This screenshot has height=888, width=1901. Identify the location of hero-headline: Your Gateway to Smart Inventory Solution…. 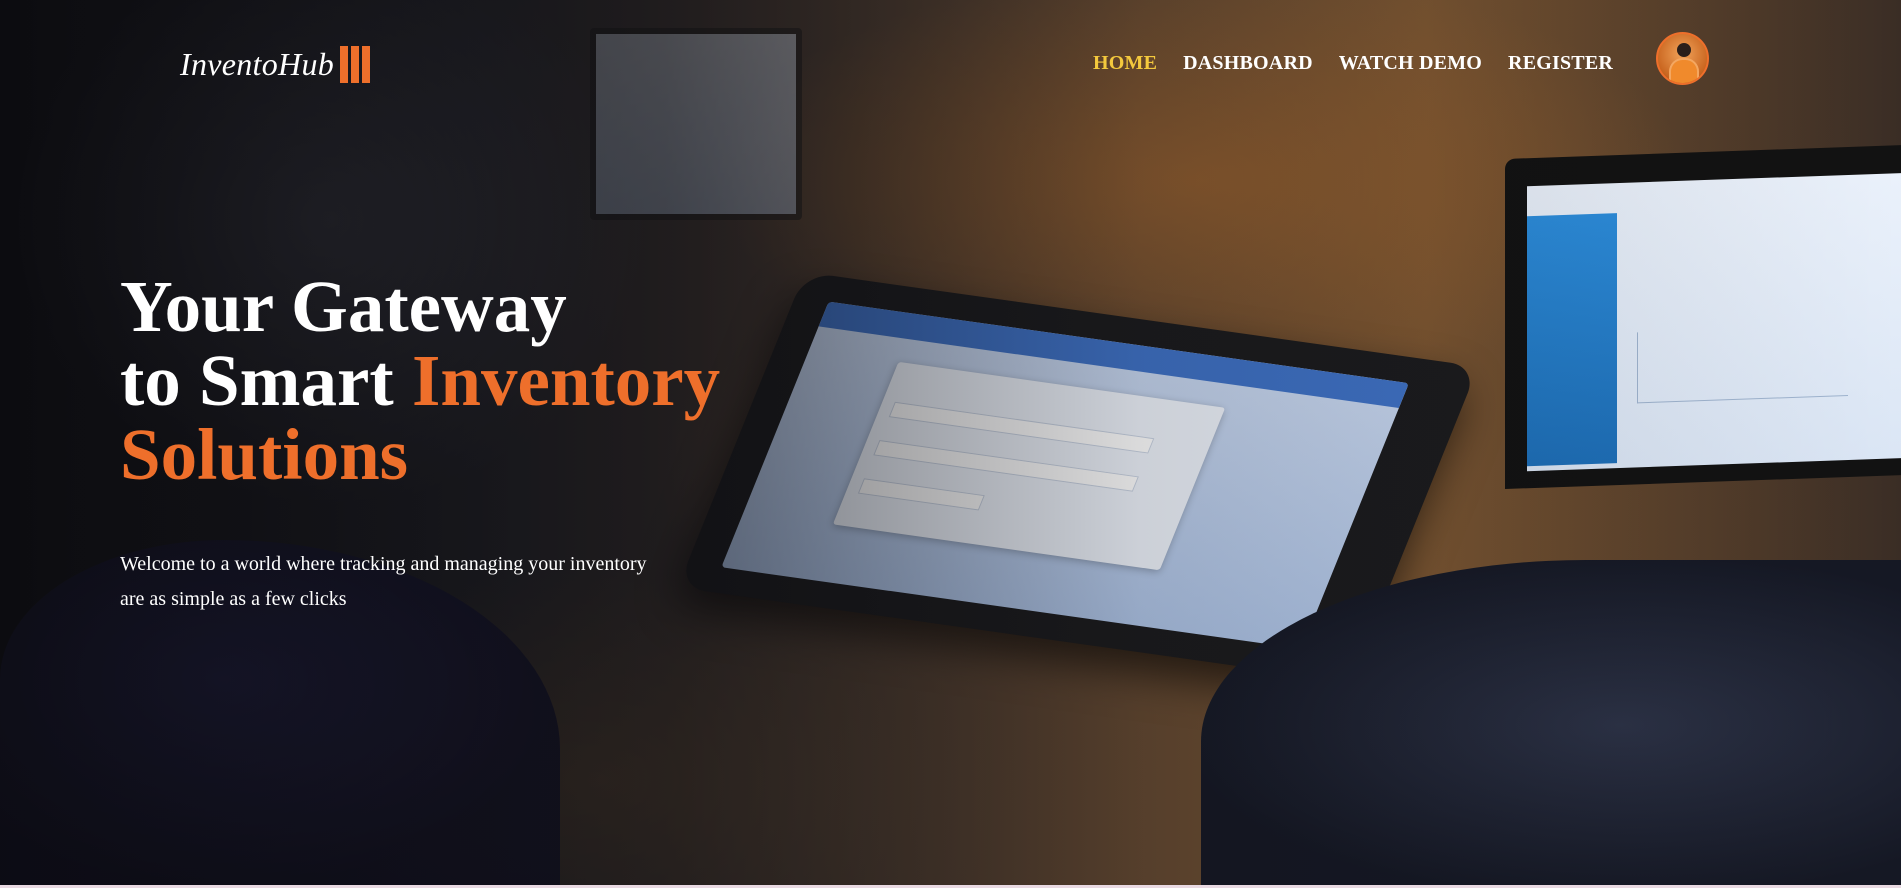
(420, 381).